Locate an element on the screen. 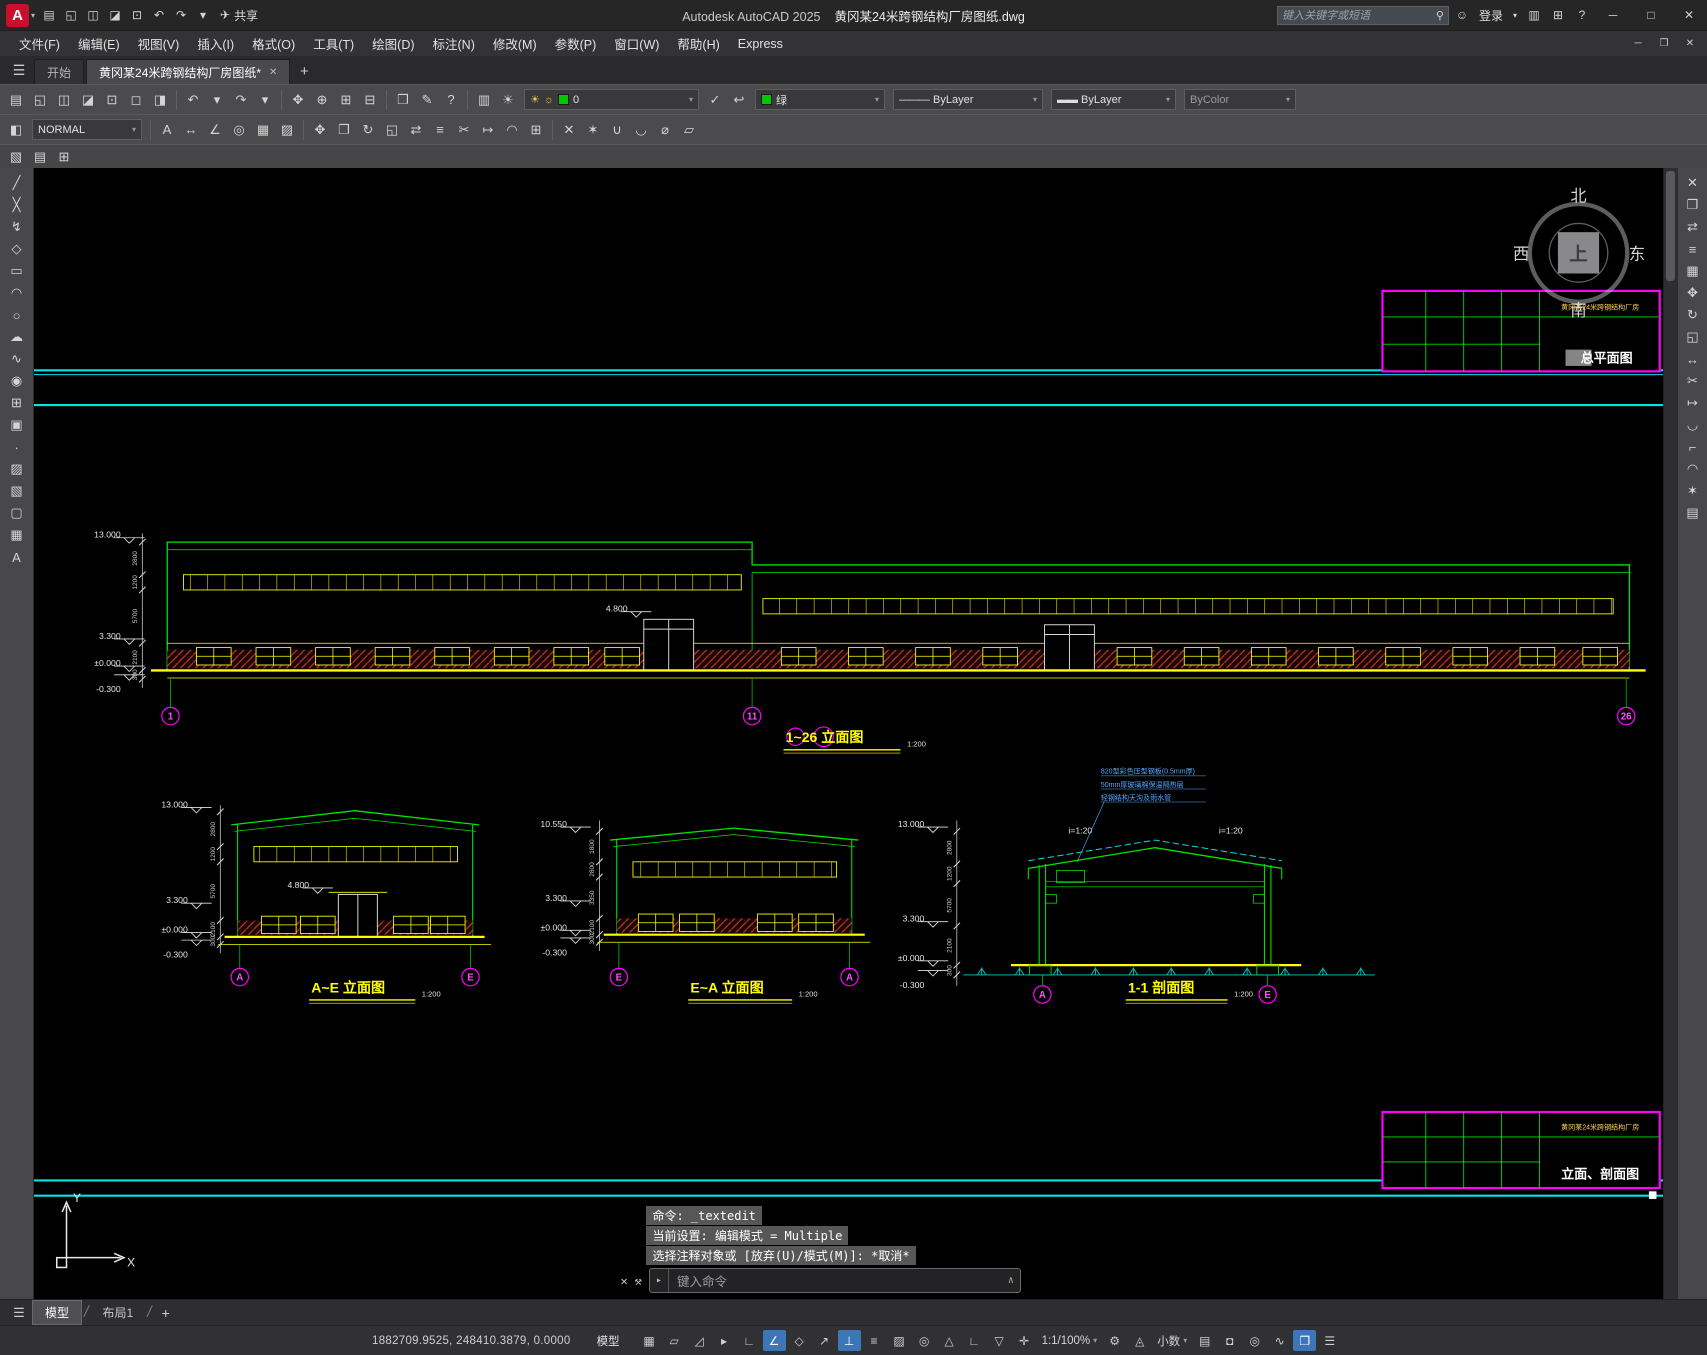 This screenshot has height=1355, width=1707. array-icon: ▦ is located at coordinates (1693, 271).